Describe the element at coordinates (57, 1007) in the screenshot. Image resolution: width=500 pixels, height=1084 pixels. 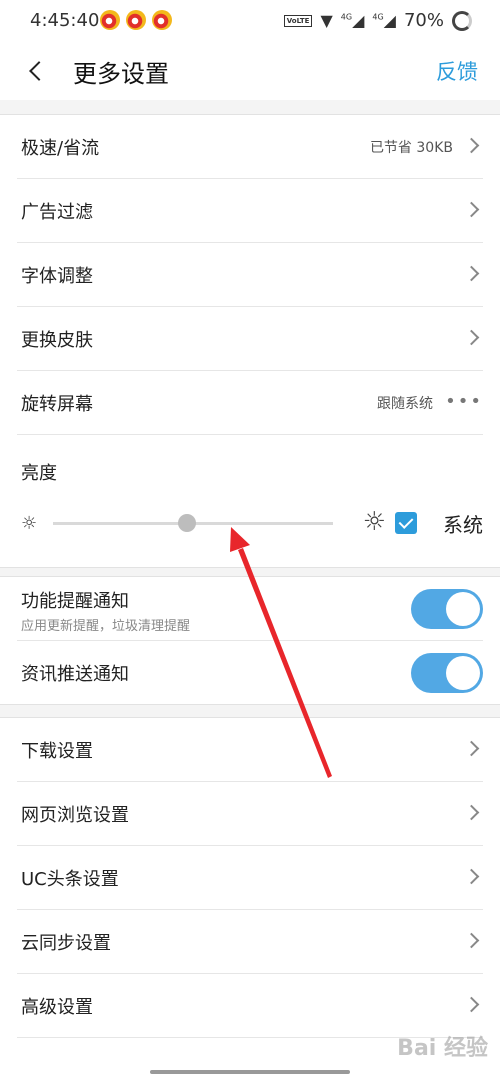
I see `row-label: 高级设置` at that location.